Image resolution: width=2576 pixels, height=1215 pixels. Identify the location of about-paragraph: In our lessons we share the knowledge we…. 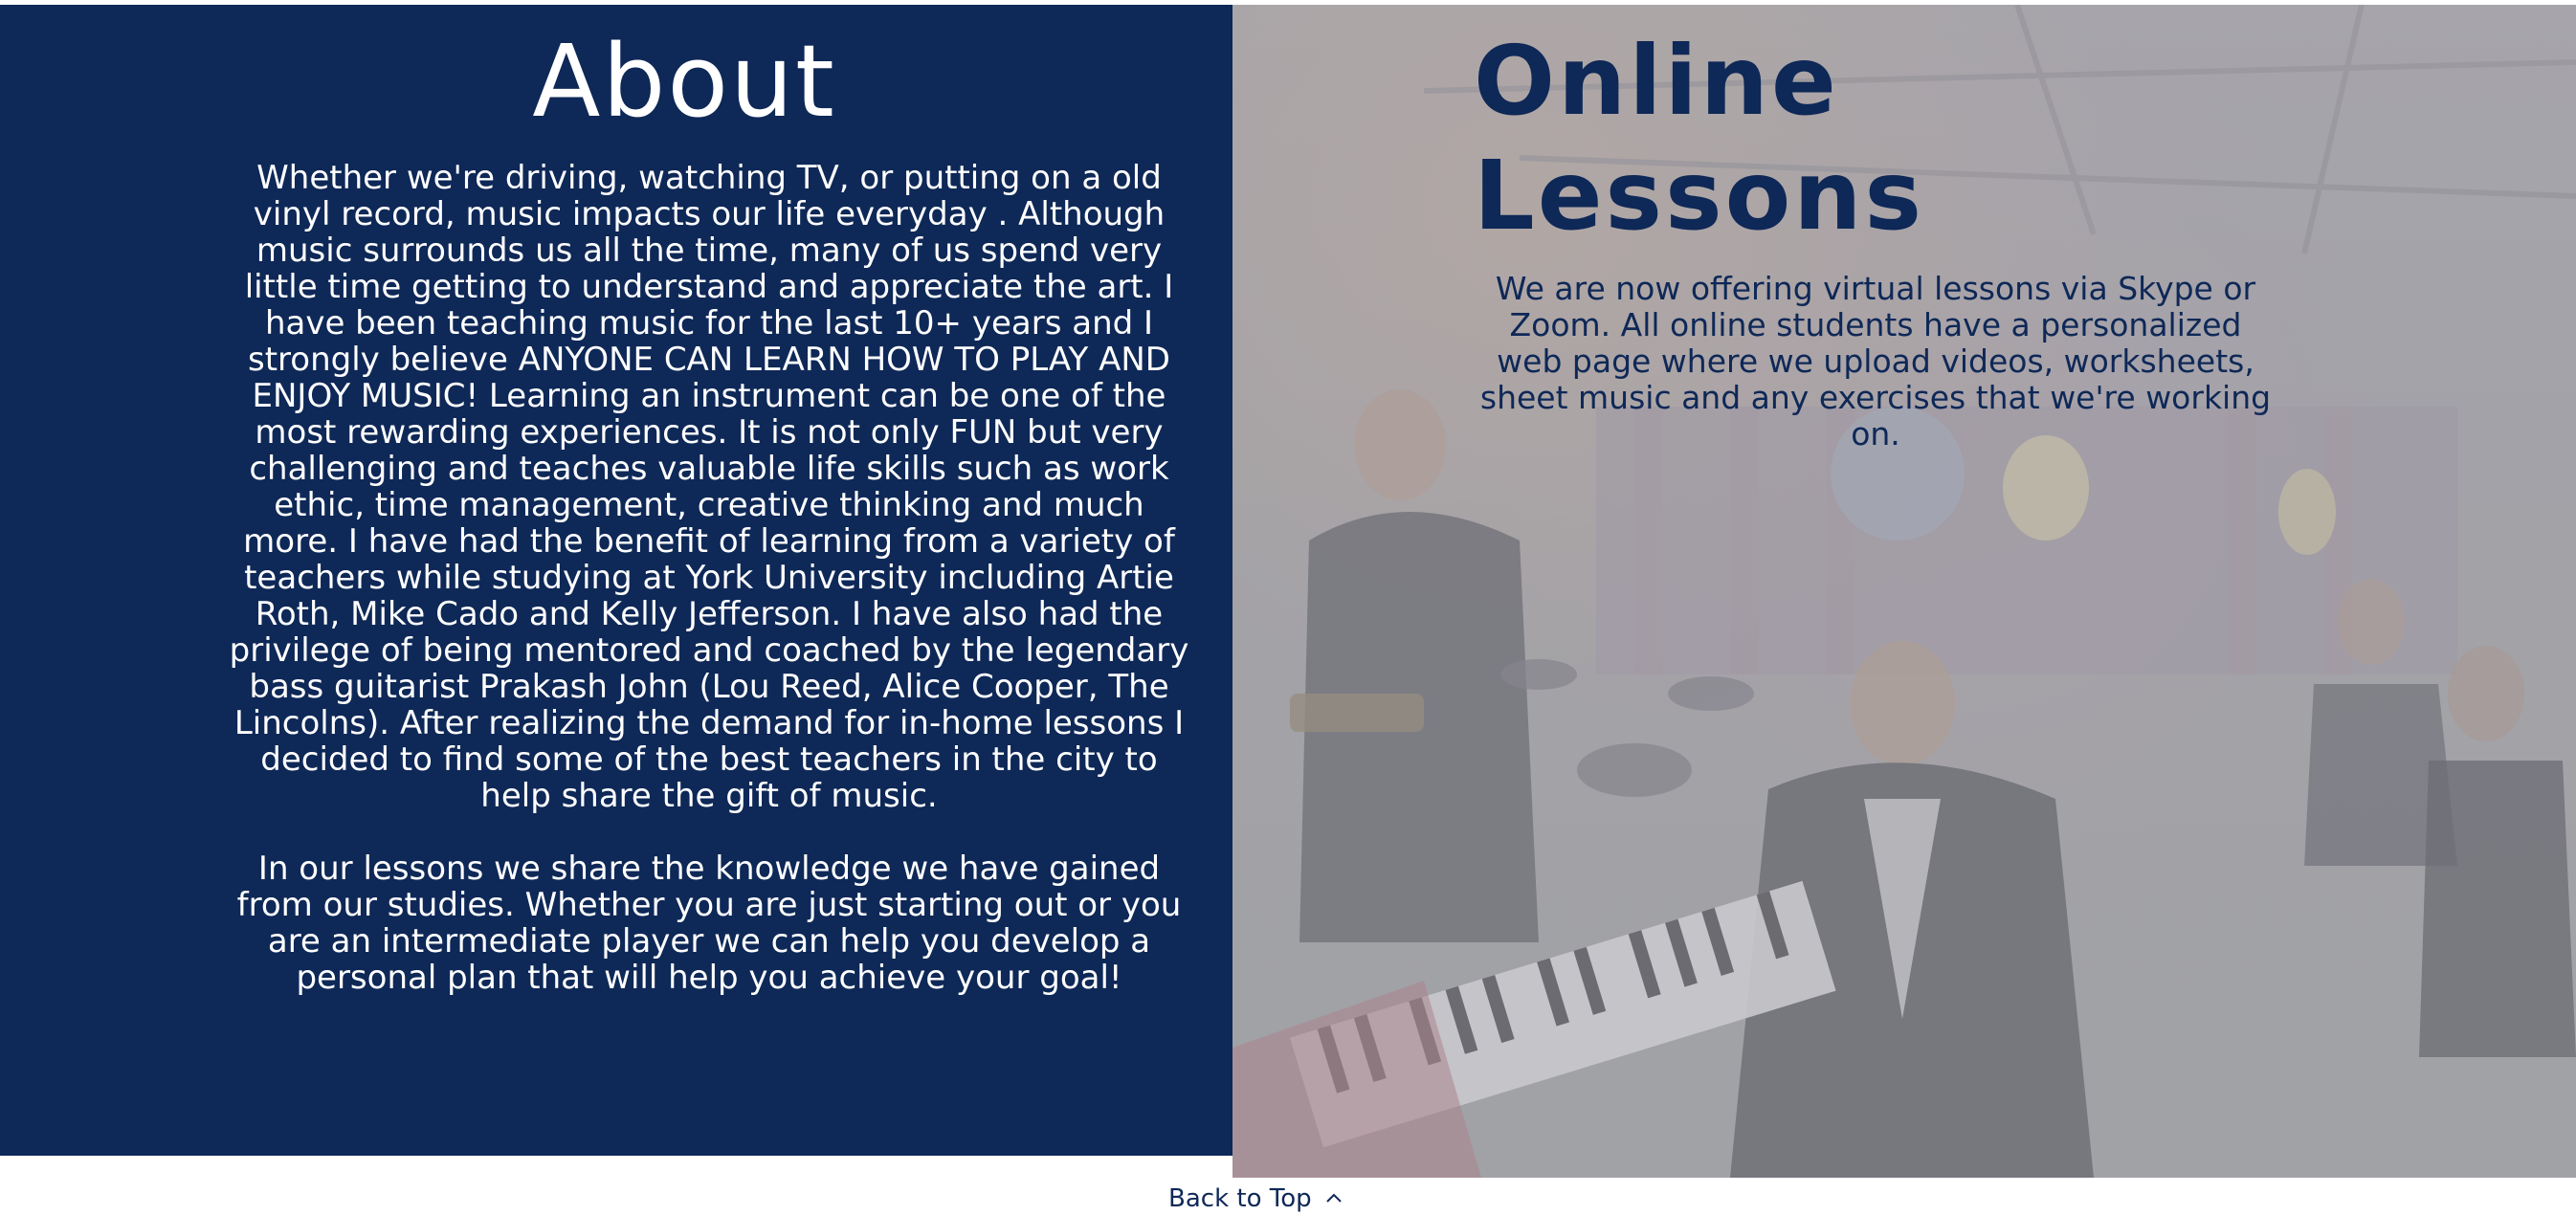
(709, 923).